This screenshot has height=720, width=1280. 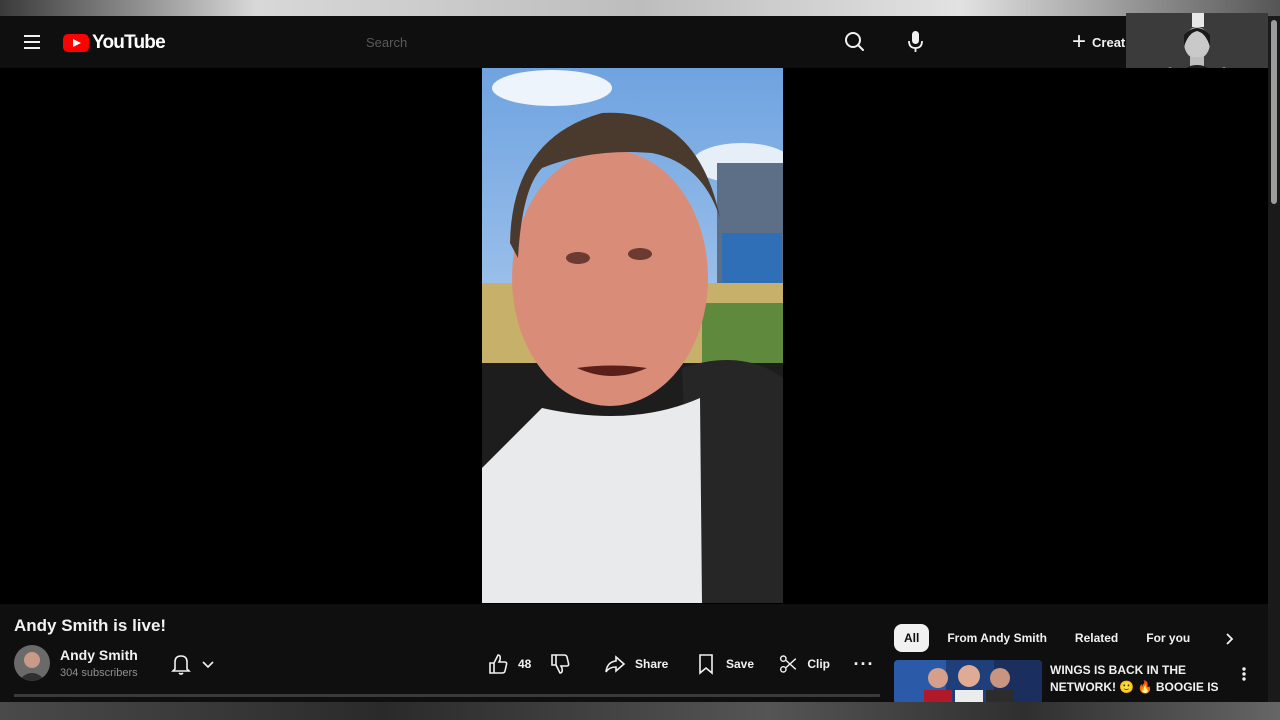 What do you see at coordinates (99, 655) in the screenshot?
I see `channel-name: Andy Smith` at bounding box center [99, 655].